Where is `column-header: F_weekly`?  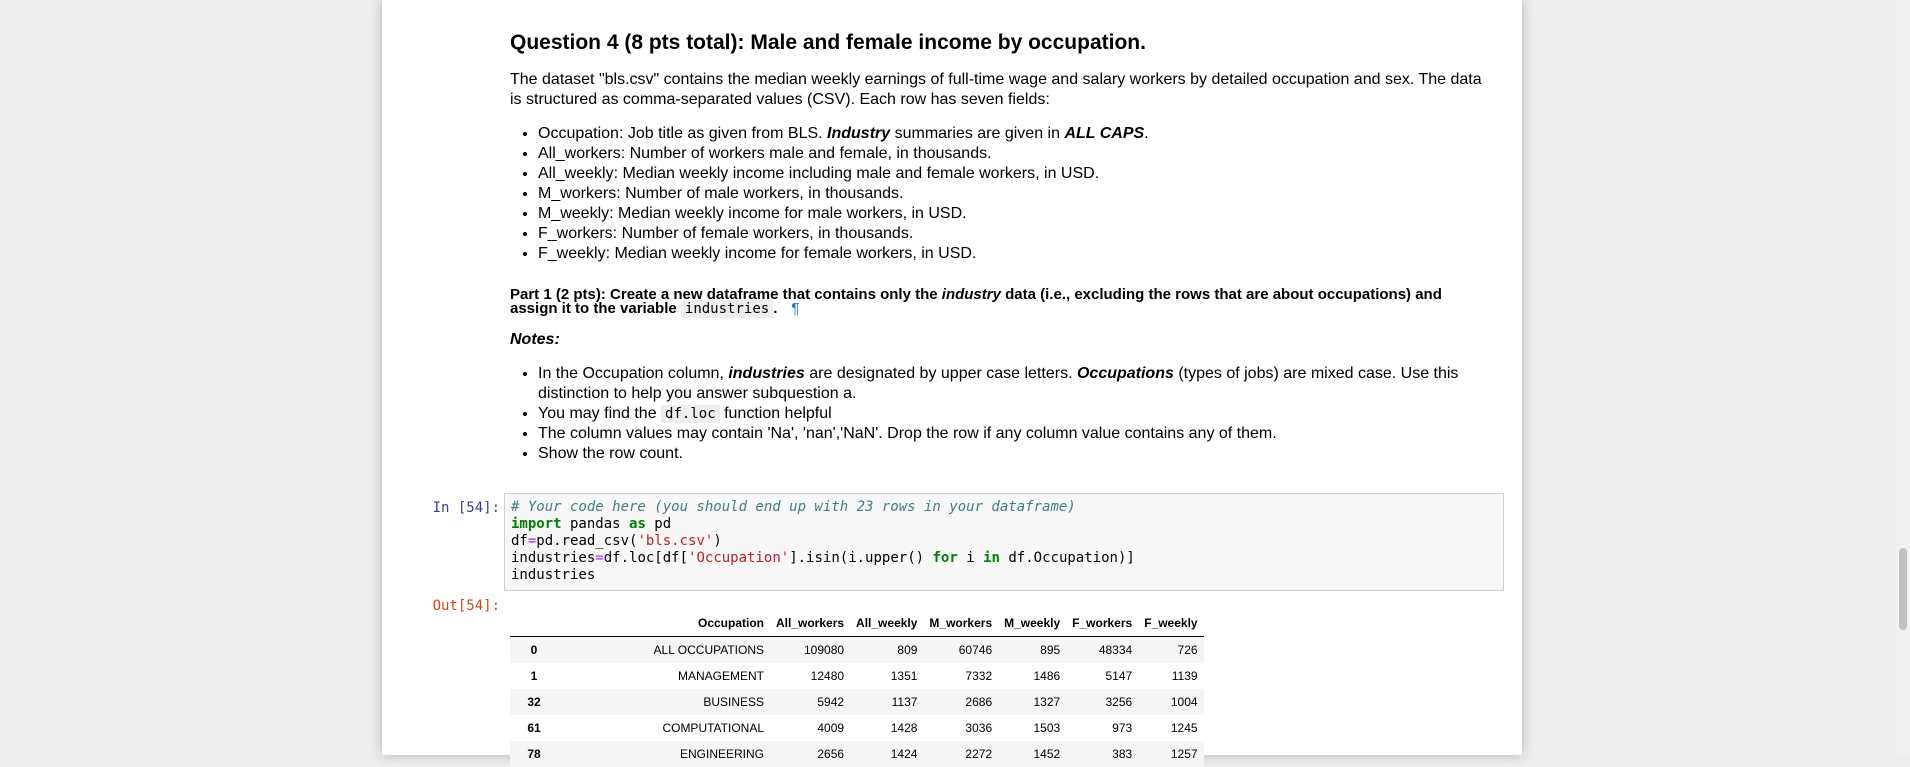
column-header: F_weekly is located at coordinates (1171, 623).